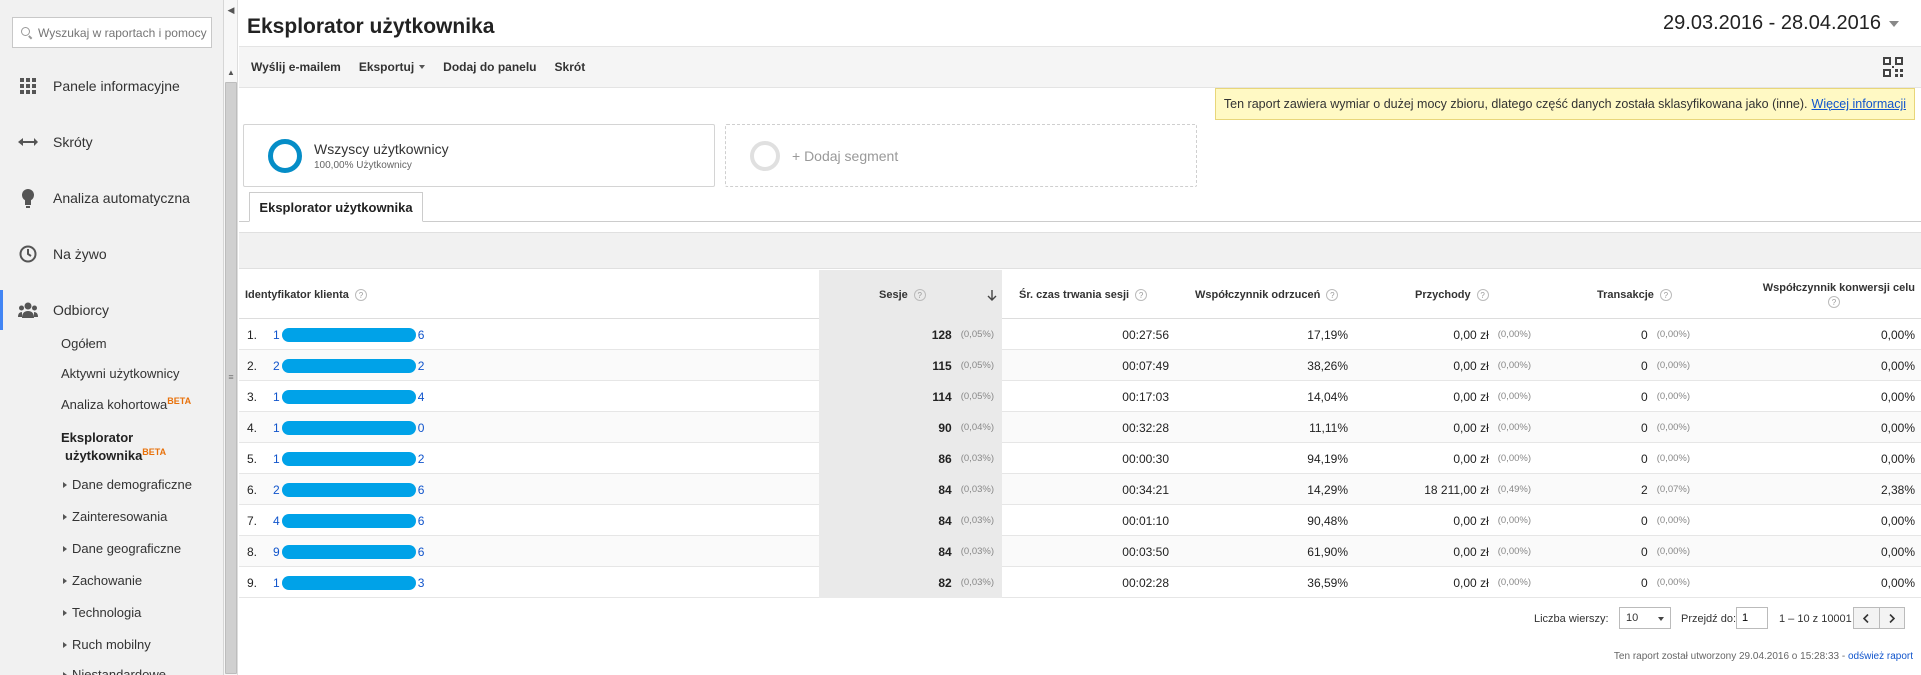  I want to click on shortcut-button: Skrót, so click(570, 67).